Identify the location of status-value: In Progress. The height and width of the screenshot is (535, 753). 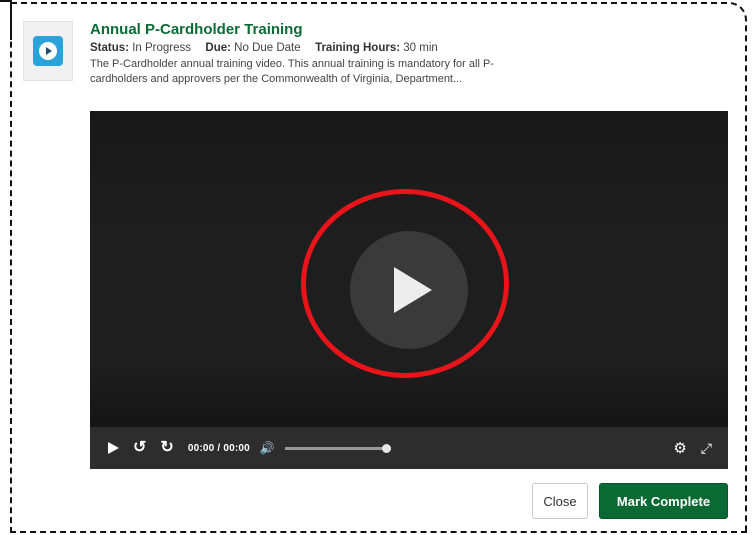
(161, 48).